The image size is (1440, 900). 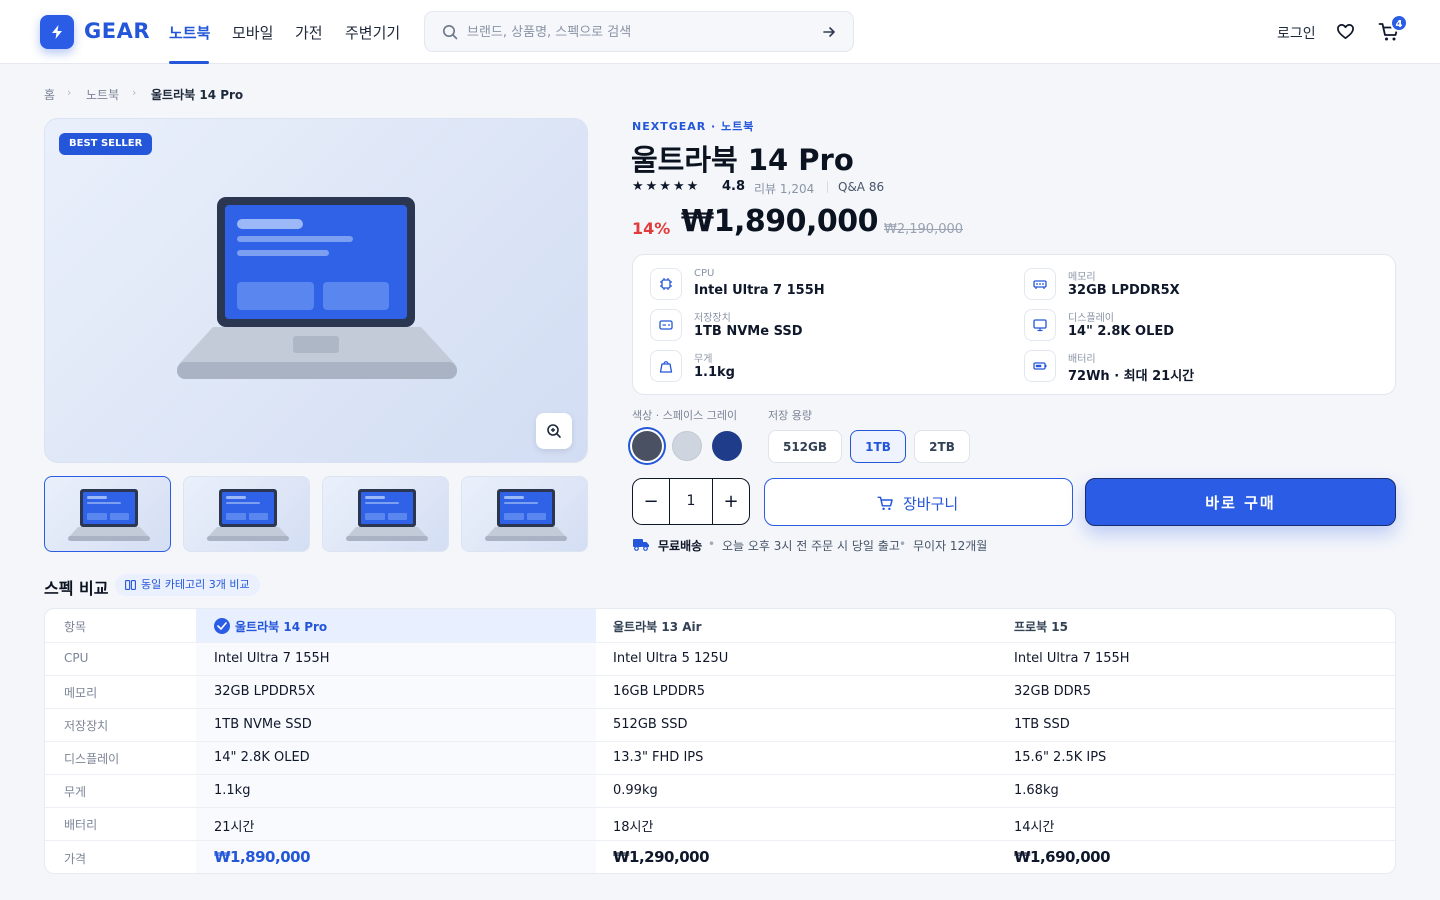 I want to click on spec-compare-title: 스펙 비교, so click(x=76, y=588).